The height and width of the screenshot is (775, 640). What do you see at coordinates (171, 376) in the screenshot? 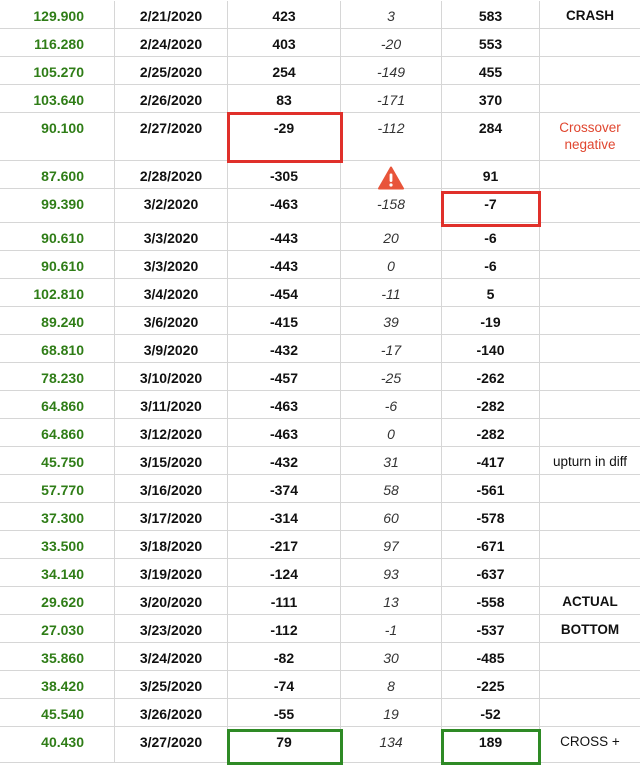
I see `date-cell: 3/10/2020` at bounding box center [171, 376].